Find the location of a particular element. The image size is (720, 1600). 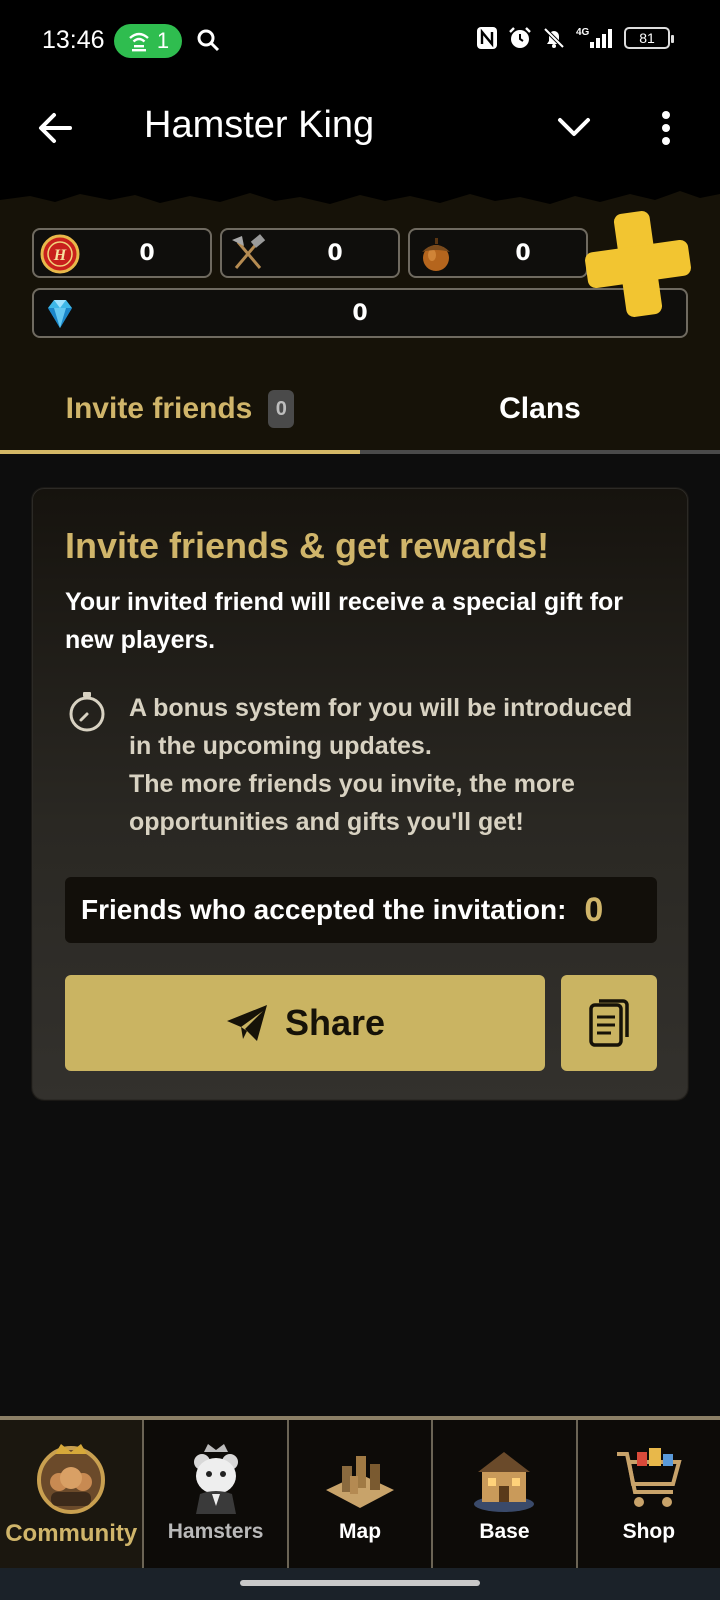

tools-counter: 0 is located at coordinates (310, 253).